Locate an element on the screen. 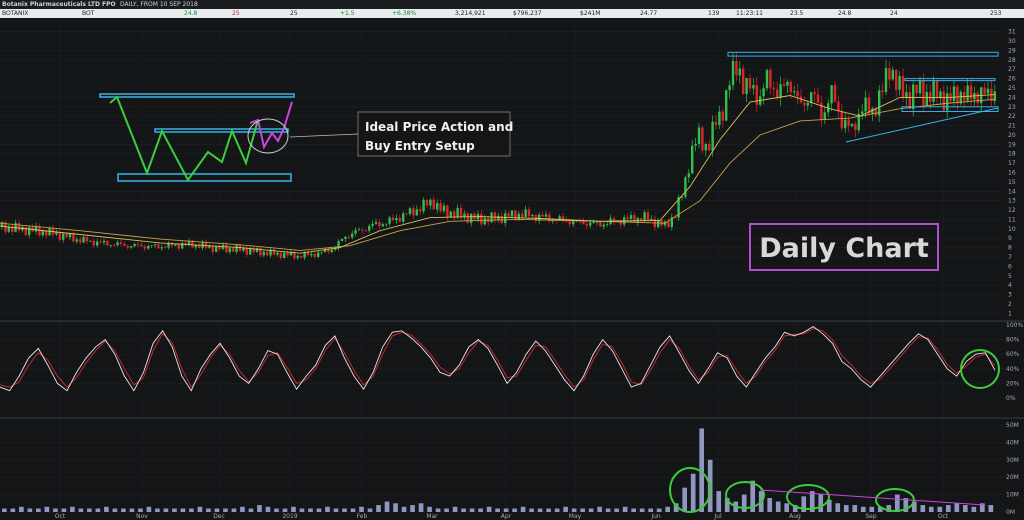 This screenshot has width=1024, height=520. stoch-k-line is located at coordinates (498, 358).